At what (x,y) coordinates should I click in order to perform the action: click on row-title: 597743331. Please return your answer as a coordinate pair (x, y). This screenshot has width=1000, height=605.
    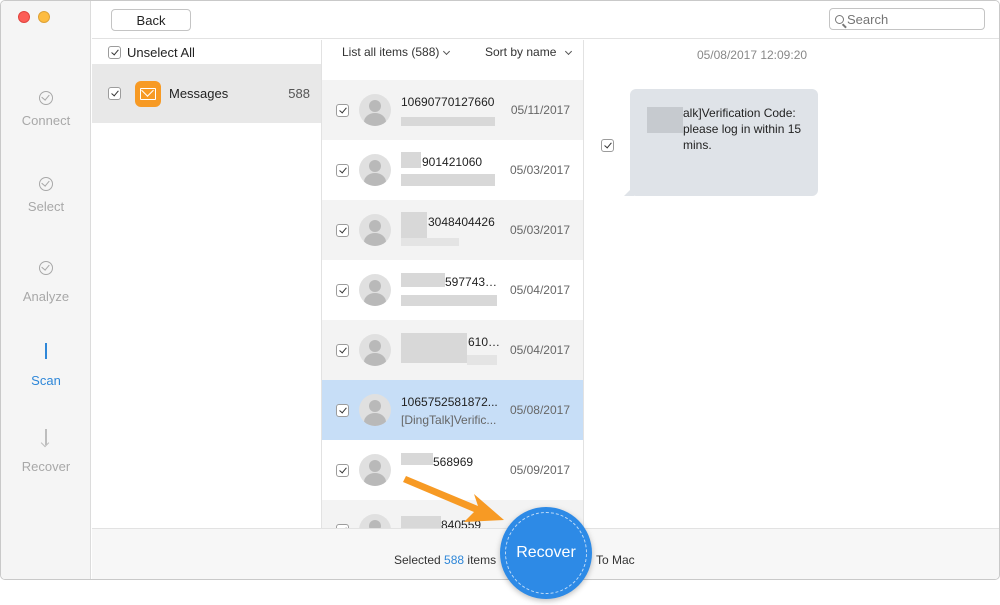
    Looking at the image, I should click on (473, 282).